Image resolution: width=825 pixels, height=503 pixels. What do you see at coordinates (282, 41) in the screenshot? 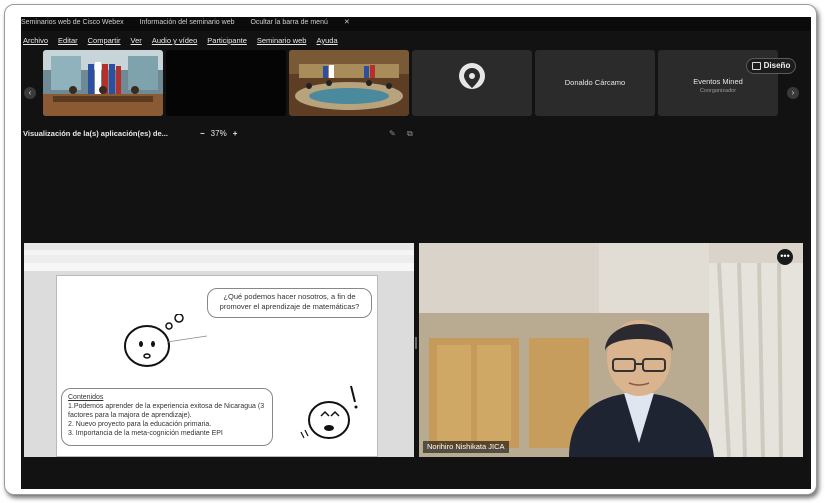
I see `menu-item-seminario-web: Seminario web` at bounding box center [282, 41].